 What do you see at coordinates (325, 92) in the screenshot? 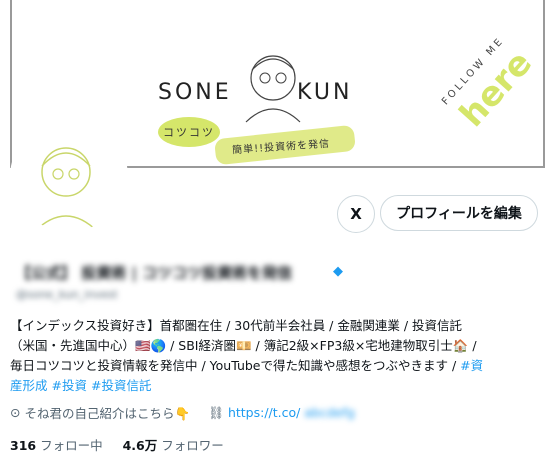
I see `banner-brand-right: KUN` at bounding box center [325, 92].